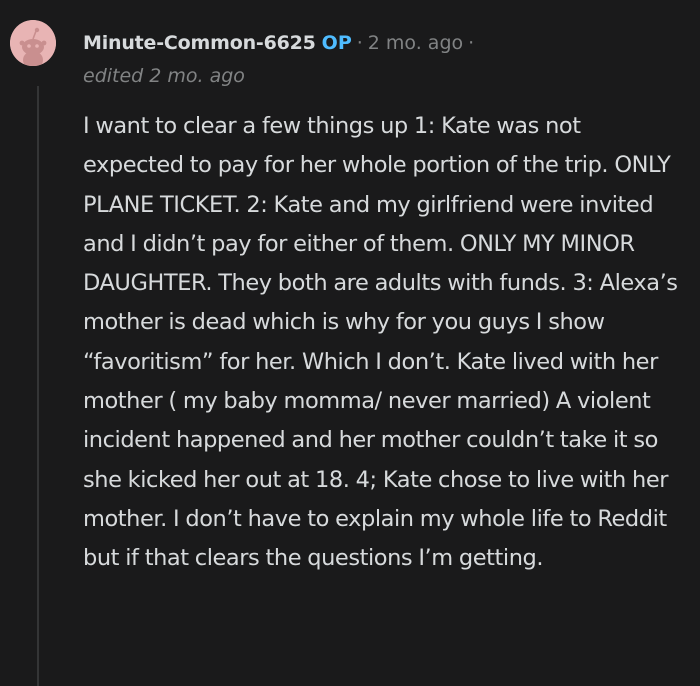  What do you see at coordinates (33, 43) in the screenshot?
I see `snoo-avatar-icon` at bounding box center [33, 43].